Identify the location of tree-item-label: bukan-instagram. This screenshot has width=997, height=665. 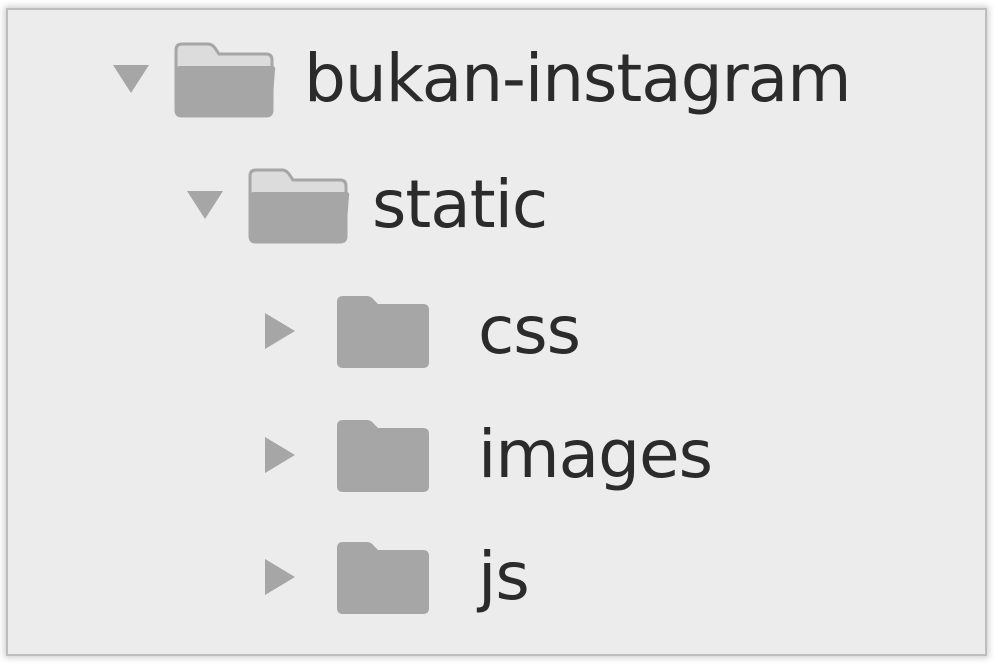
(578, 78).